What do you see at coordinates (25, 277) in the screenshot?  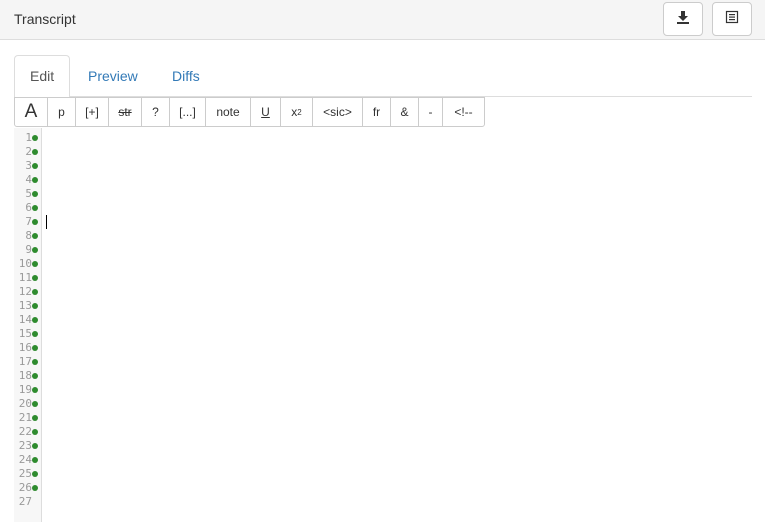 I see `line-number: 11` at bounding box center [25, 277].